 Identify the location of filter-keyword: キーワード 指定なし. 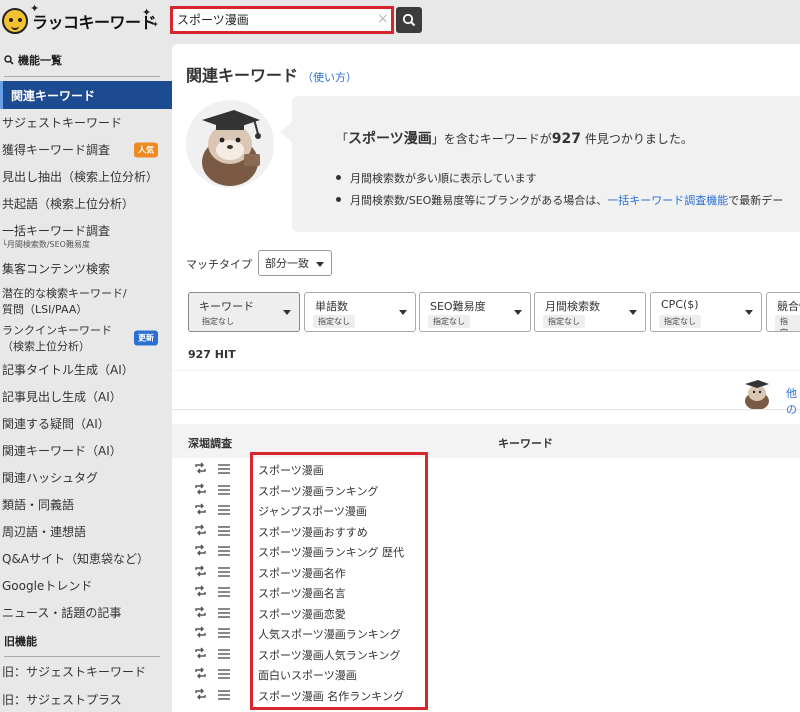
(244, 312).